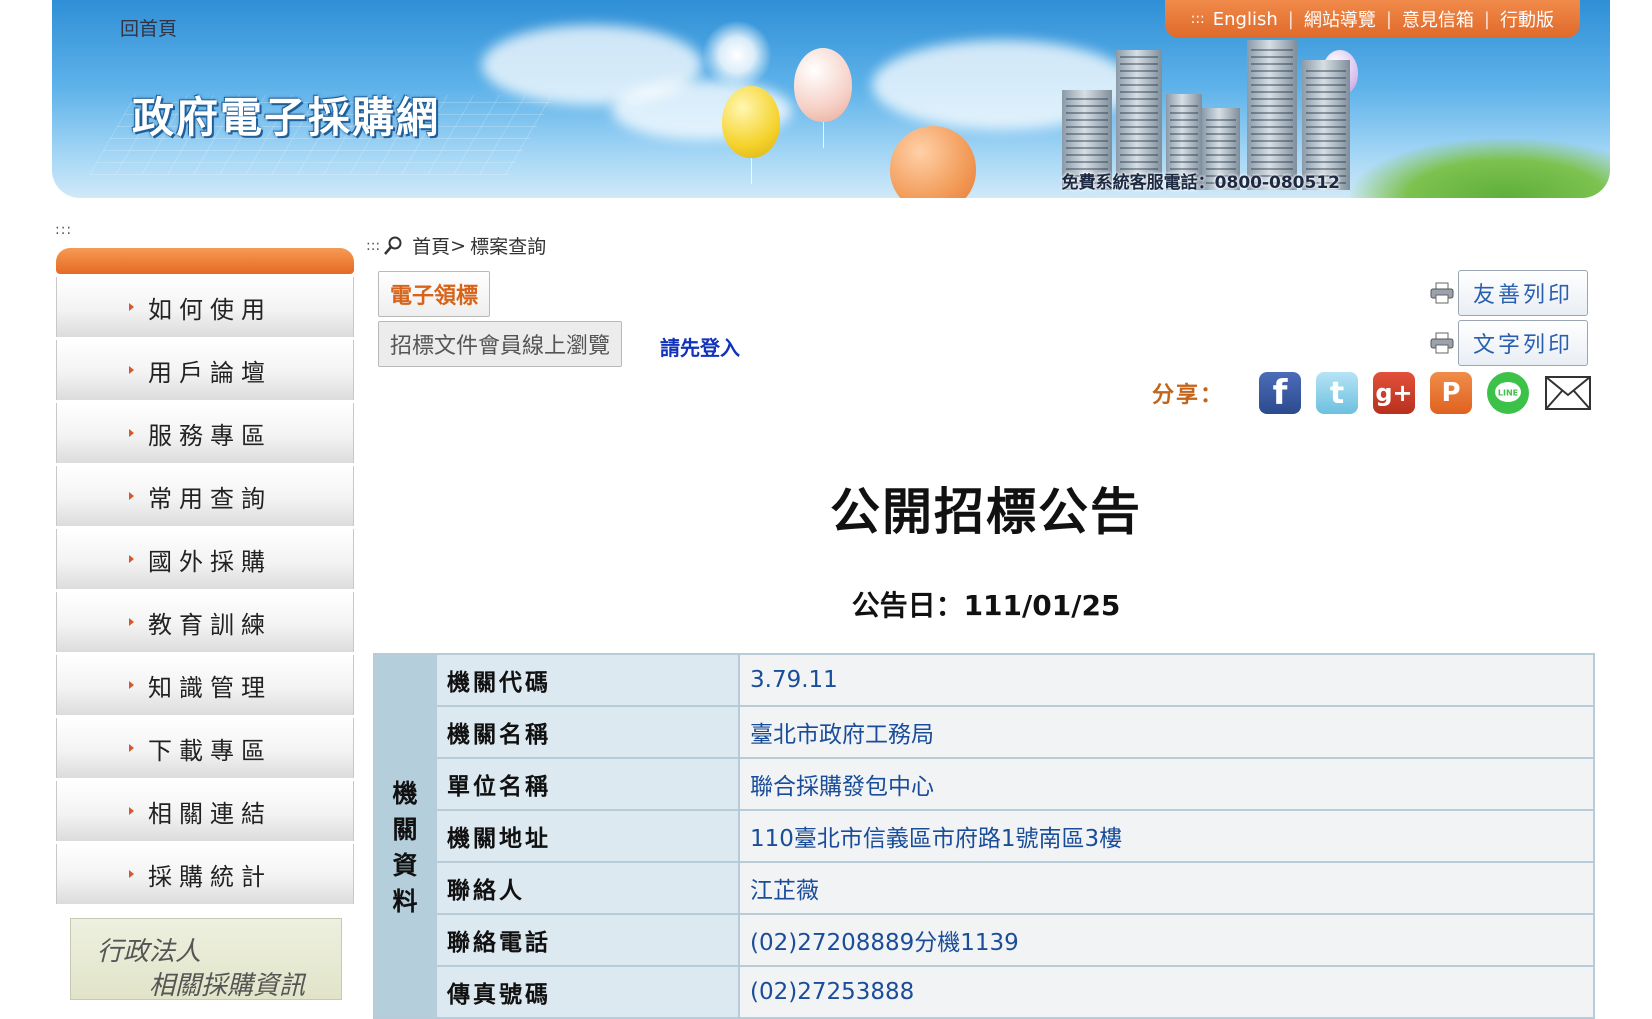  Describe the element at coordinates (205, 685) in the screenshot. I see `sidebar-item-knowledge: 知識管理` at that location.